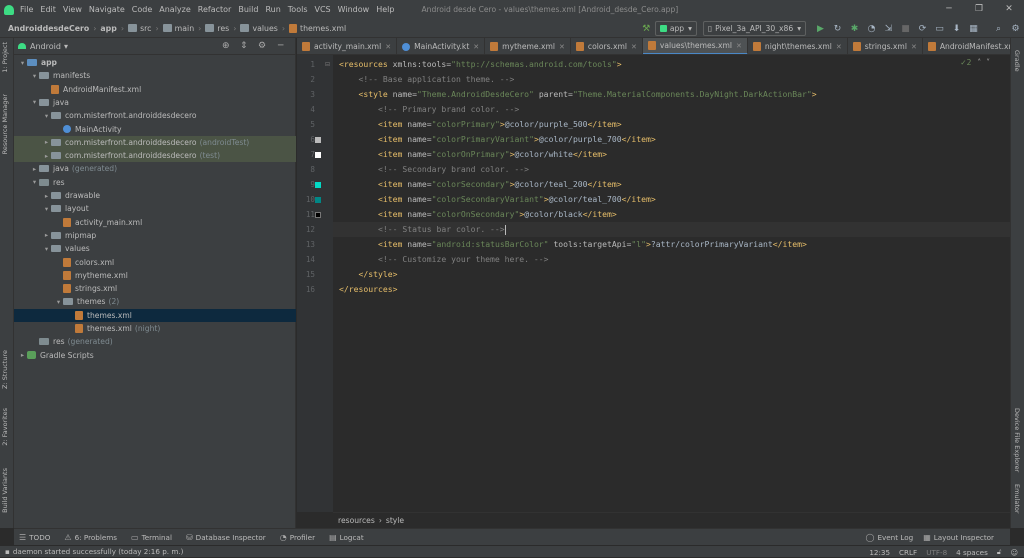  Describe the element at coordinates (979, 9) in the screenshot. I see `maximize-icon: ❐` at that location.